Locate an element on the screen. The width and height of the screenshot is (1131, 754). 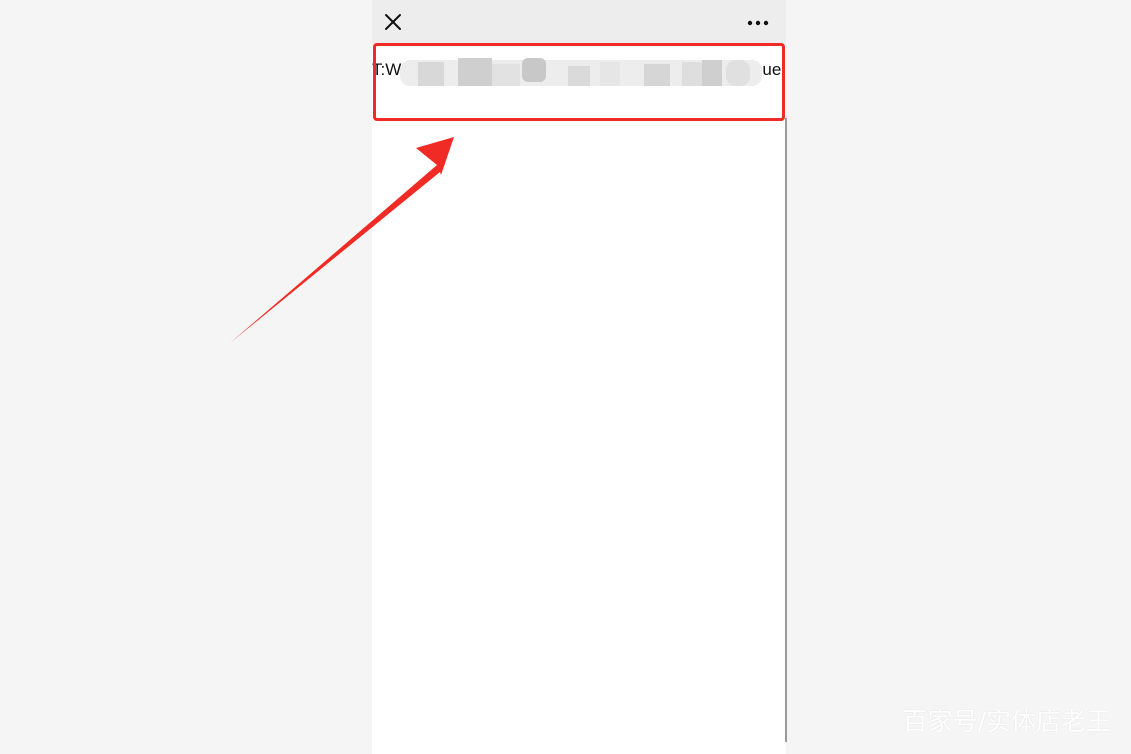
watermark: 百家号/实体店老王 is located at coordinates (1006, 721).